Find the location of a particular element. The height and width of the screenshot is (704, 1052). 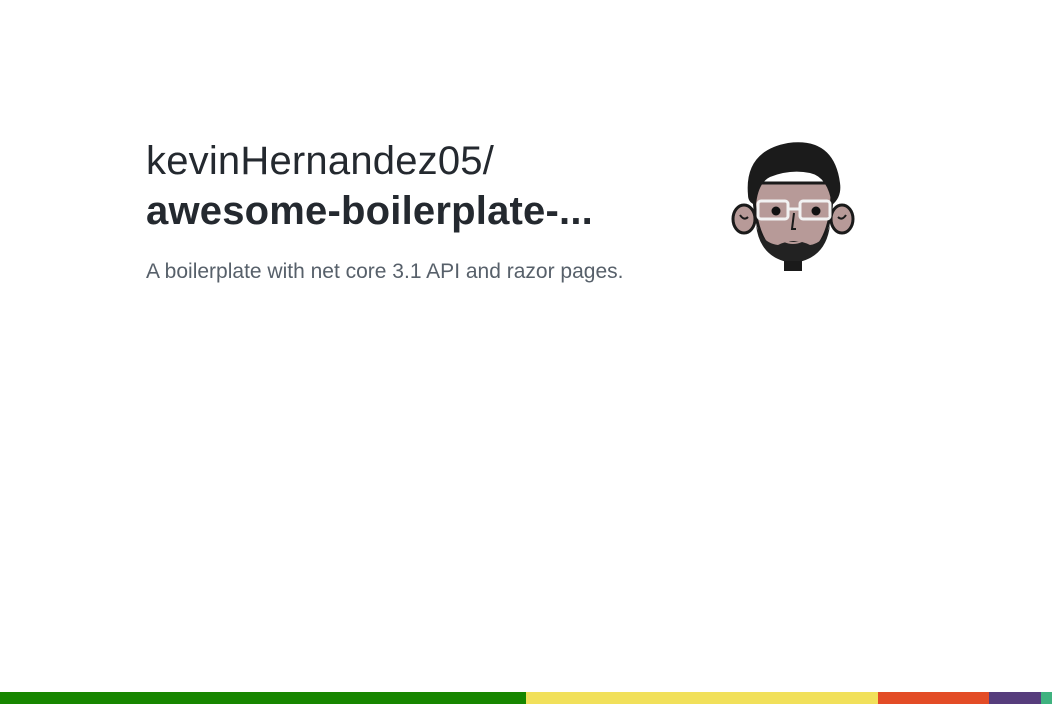

language-bar is located at coordinates (526, 698).